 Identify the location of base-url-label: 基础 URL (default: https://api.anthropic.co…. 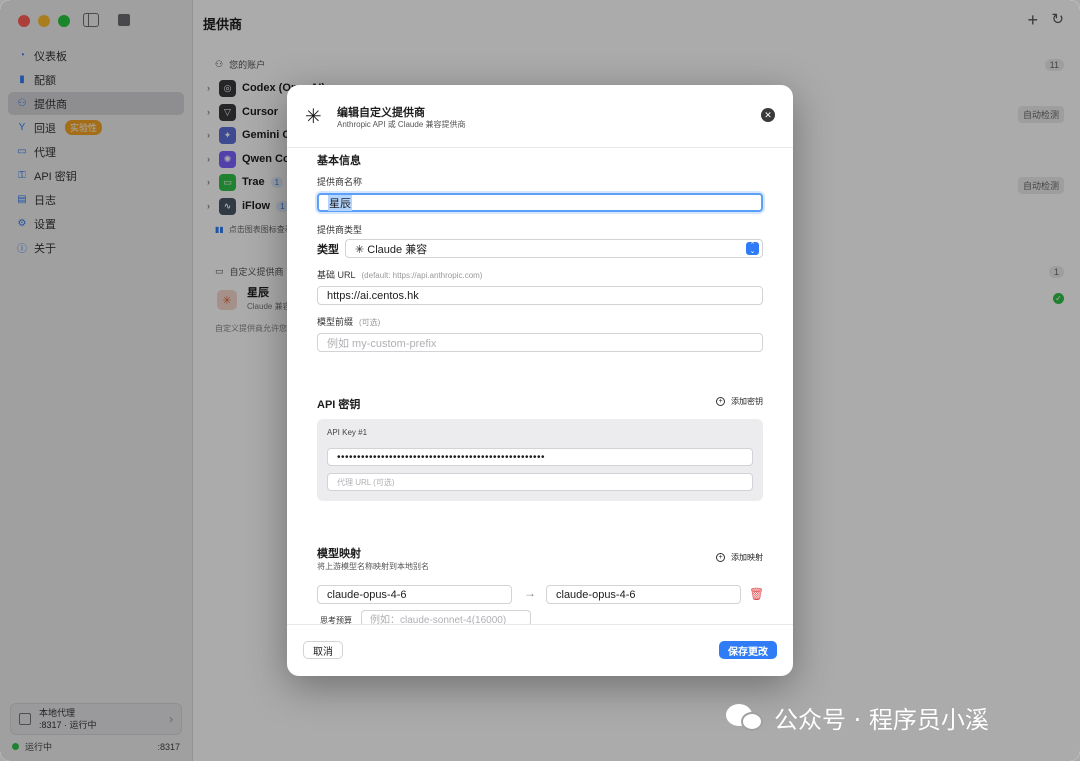
(399, 274).